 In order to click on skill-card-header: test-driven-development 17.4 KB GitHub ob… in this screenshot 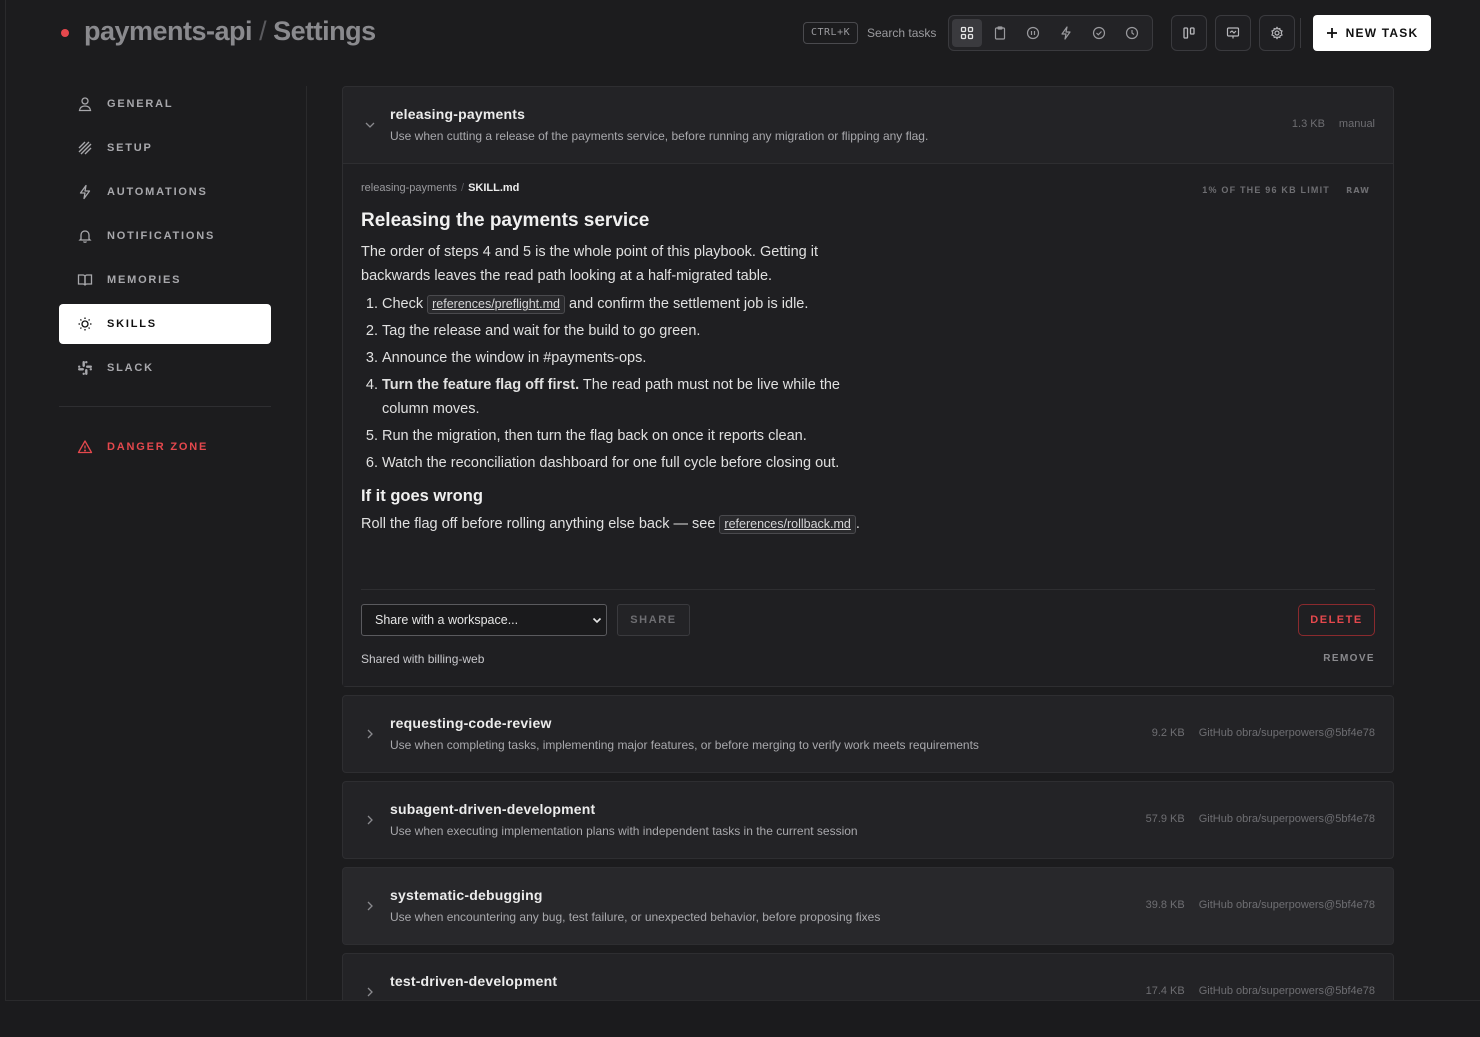, I will do `click(868, 977)`.